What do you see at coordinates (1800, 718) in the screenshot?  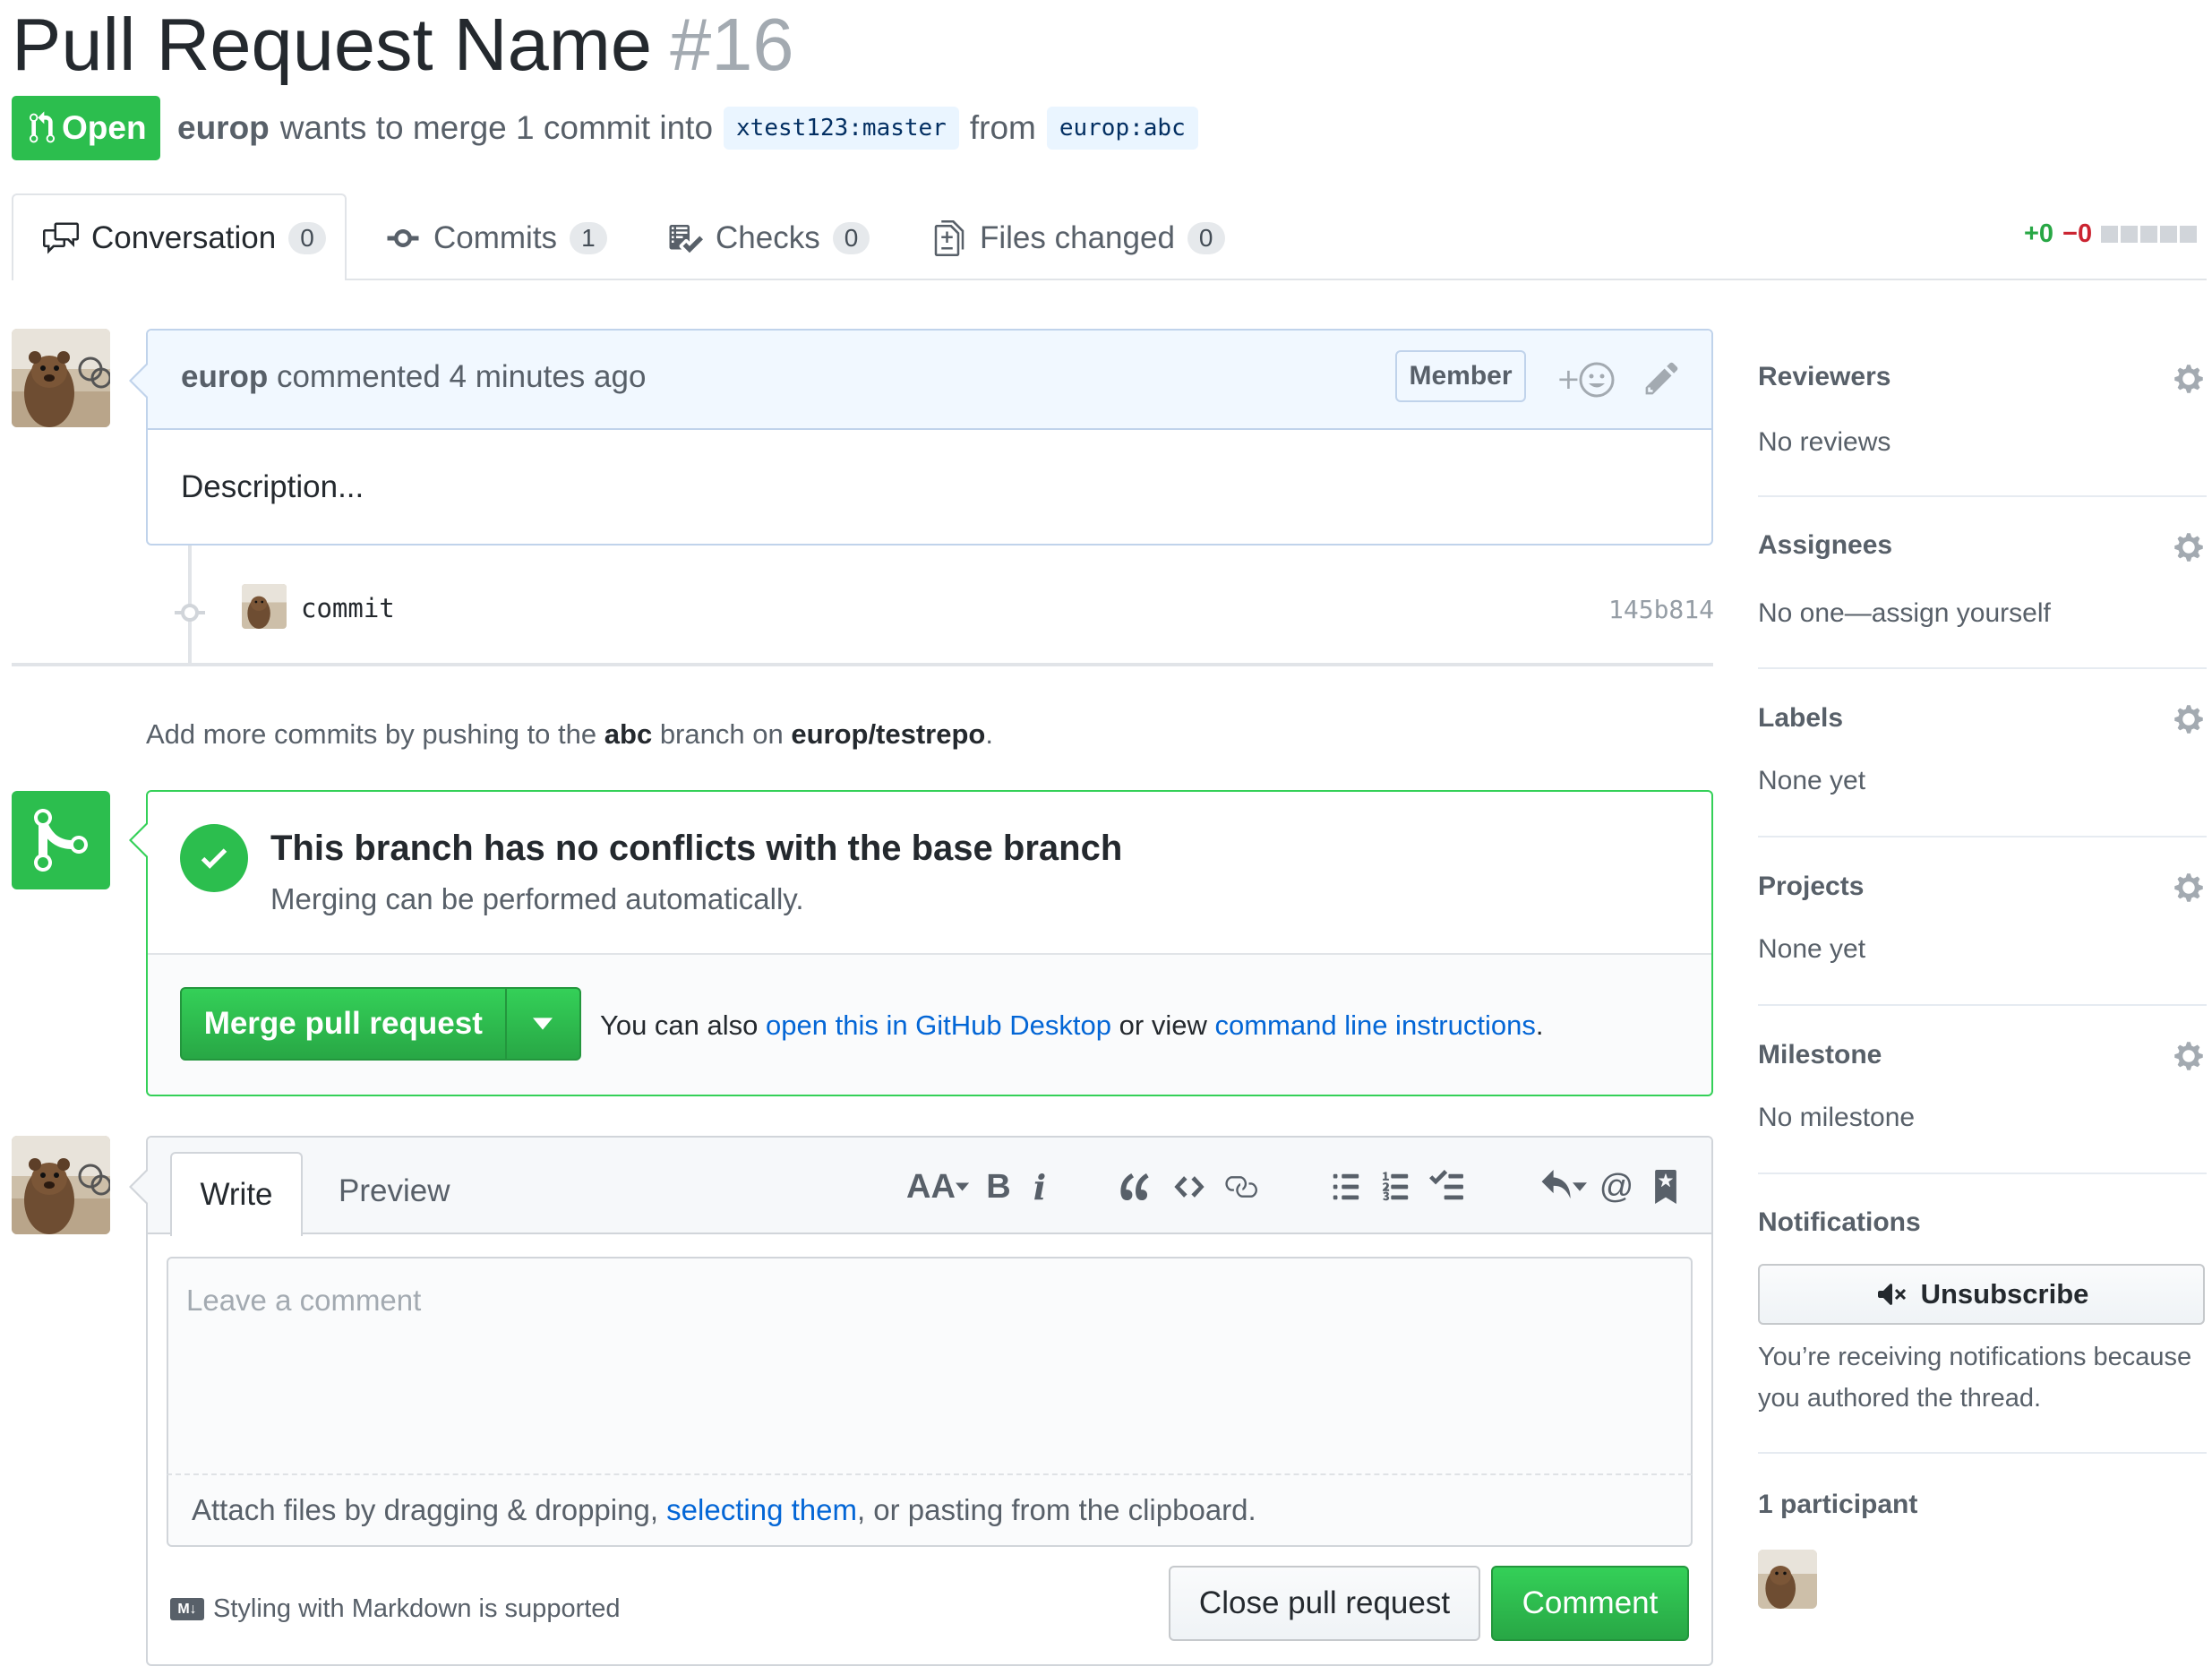 I see `sidebar-heading: Labels` at bounding box center [1800, 718].